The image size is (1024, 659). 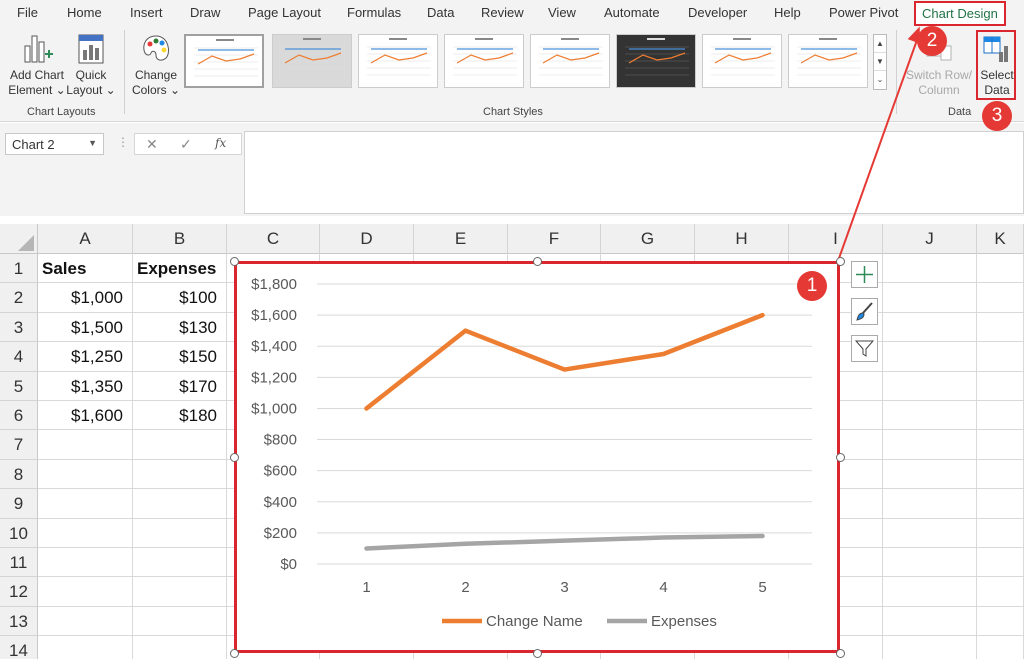 What do you see at coordinates (997, 116) in the screenshot?
I see `annotation-badge-3: 3` at bounding box center [997, 116].